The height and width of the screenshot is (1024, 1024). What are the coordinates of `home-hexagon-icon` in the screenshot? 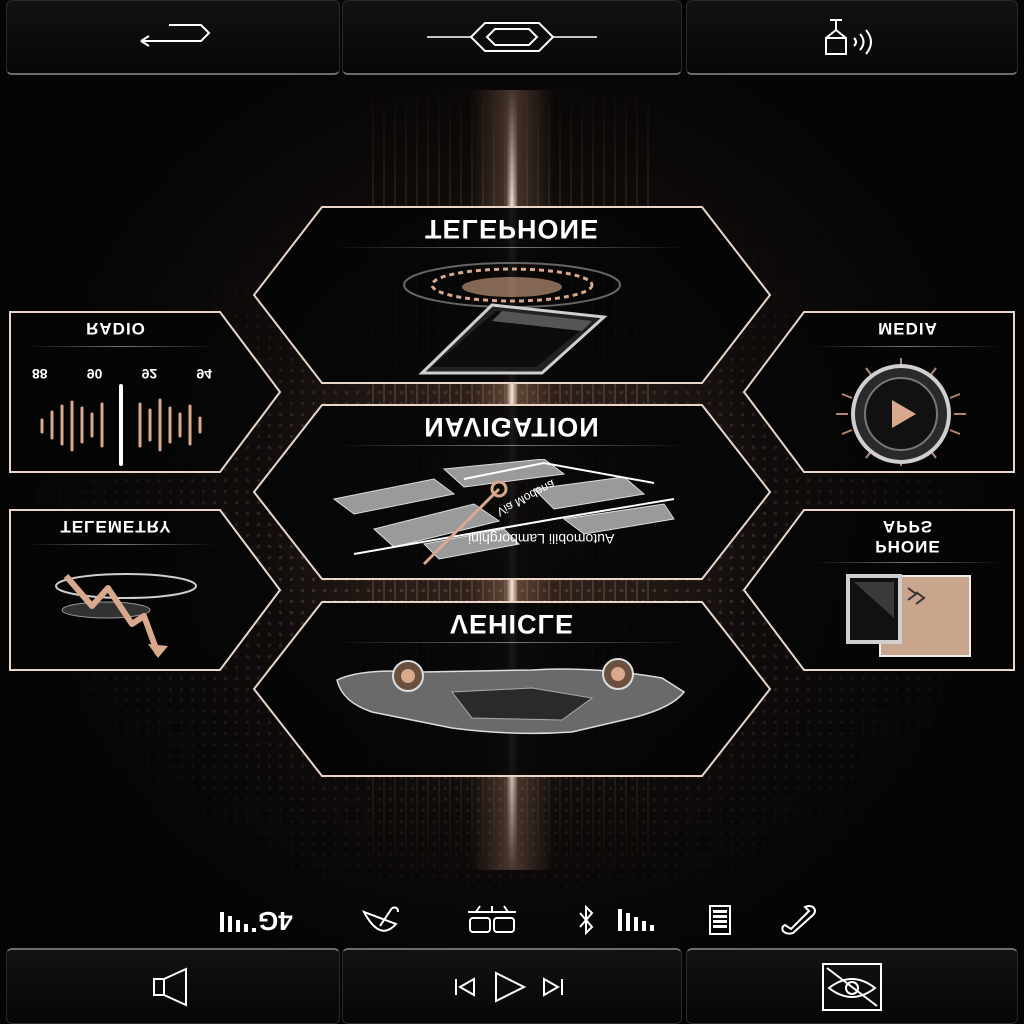 It's located at (512, 37).